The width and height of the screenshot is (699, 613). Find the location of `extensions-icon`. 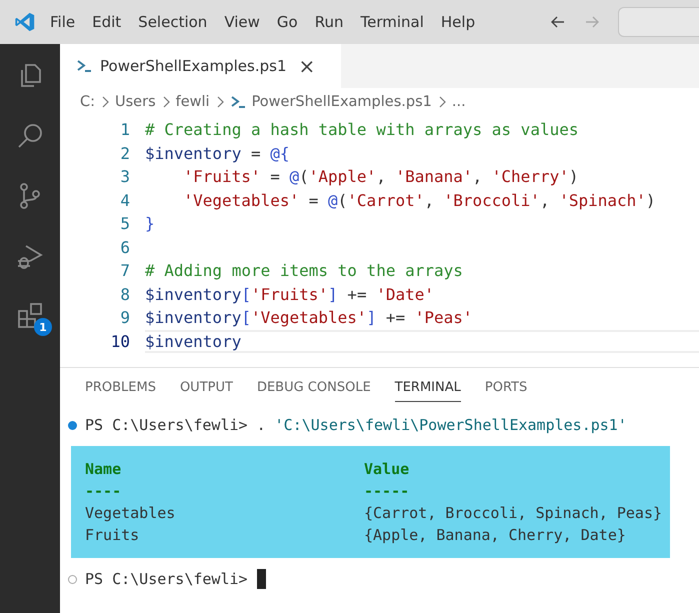

extensions-icon is located at coordinates (30, 316).